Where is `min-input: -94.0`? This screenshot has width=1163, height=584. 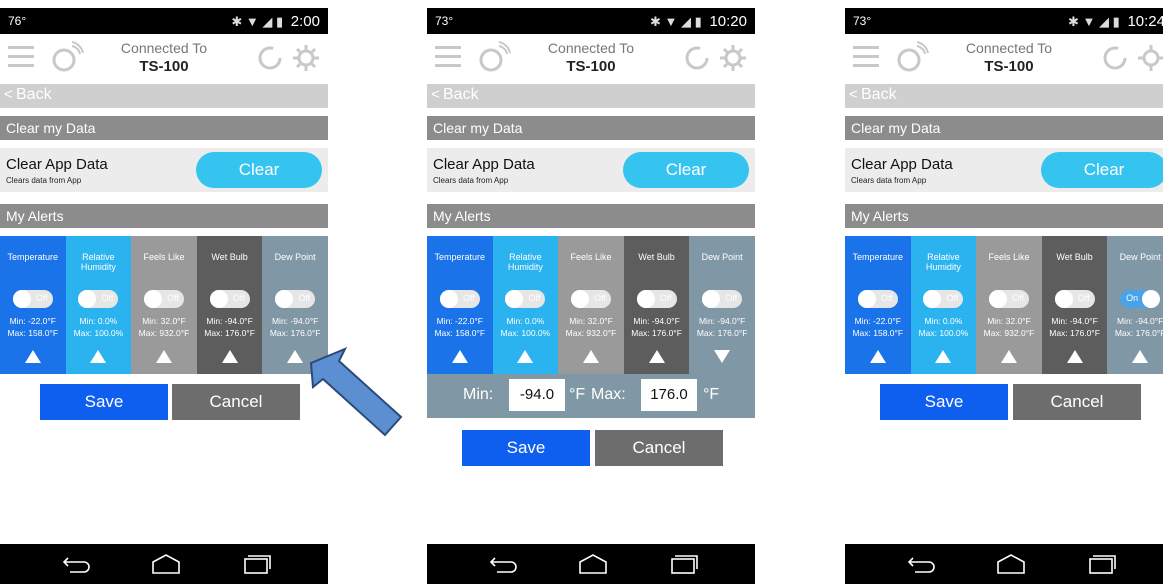 min-input: -94.0 is located at coordinates (537, 395).